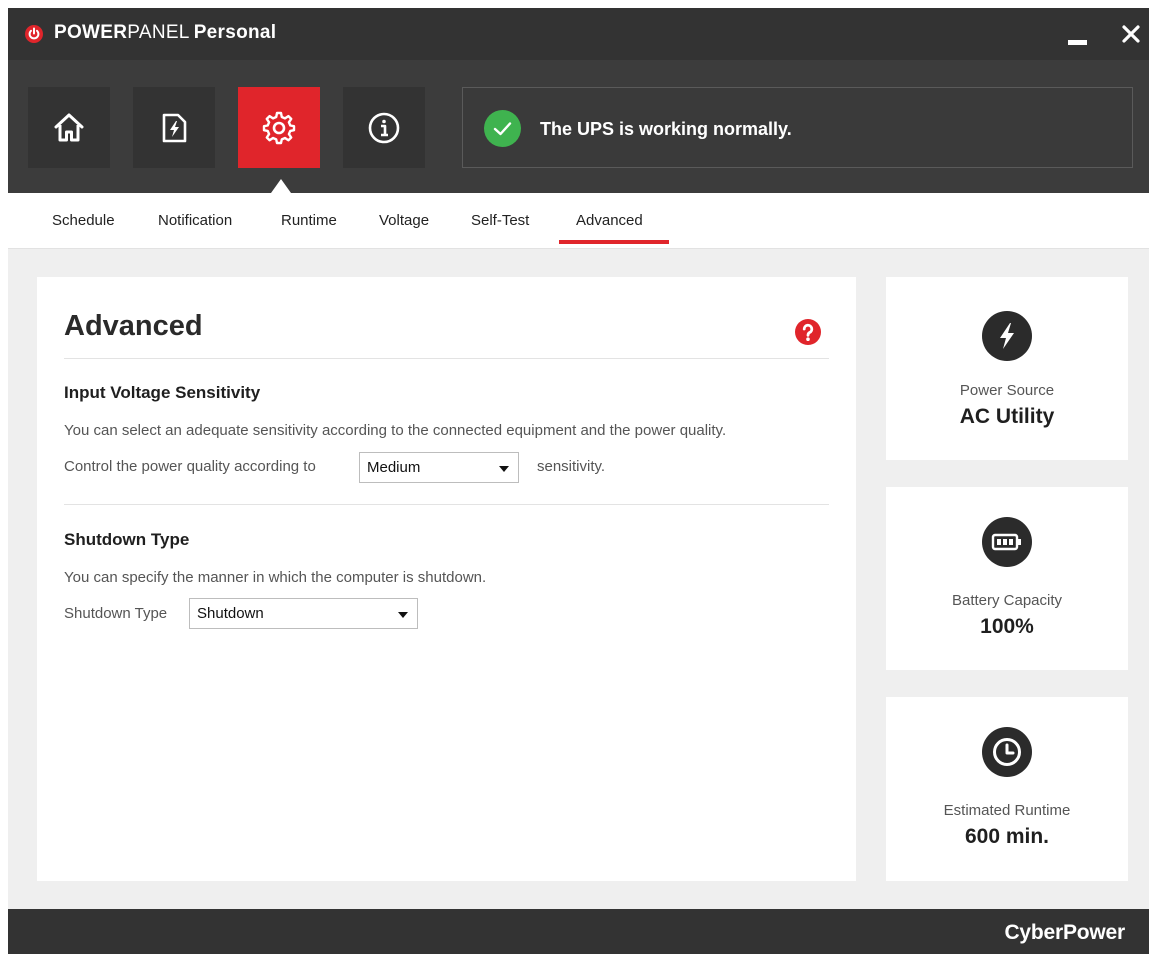 This screenshot has width=1149, height=954. Describe the element at coordinates (500, 220) in the screenshot. I see `tab-self-test: Self-Test` at that location.